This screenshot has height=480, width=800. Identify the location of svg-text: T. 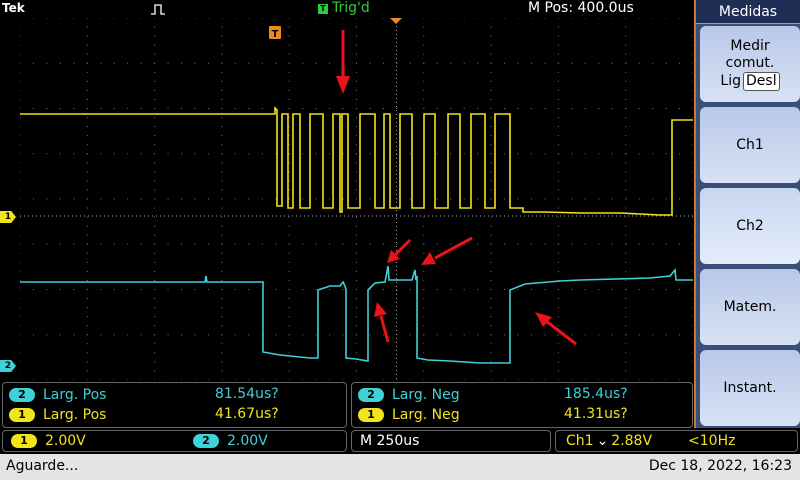
(275, 34).